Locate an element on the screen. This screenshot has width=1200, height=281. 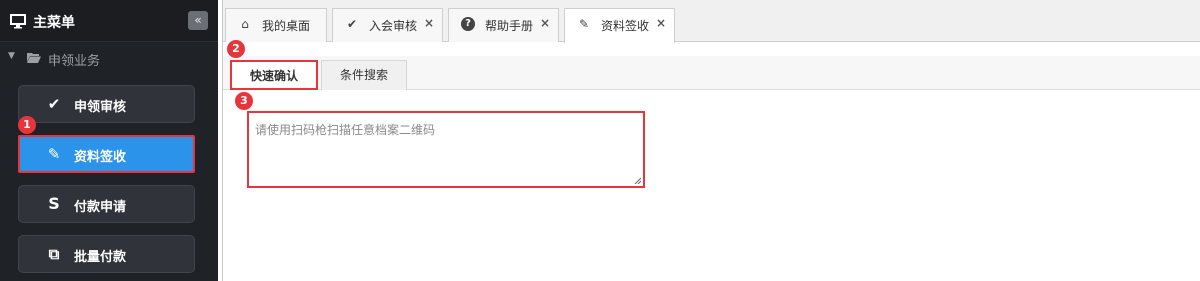
scan-code-textarea-wrapper is located at coordinates (446, 149).